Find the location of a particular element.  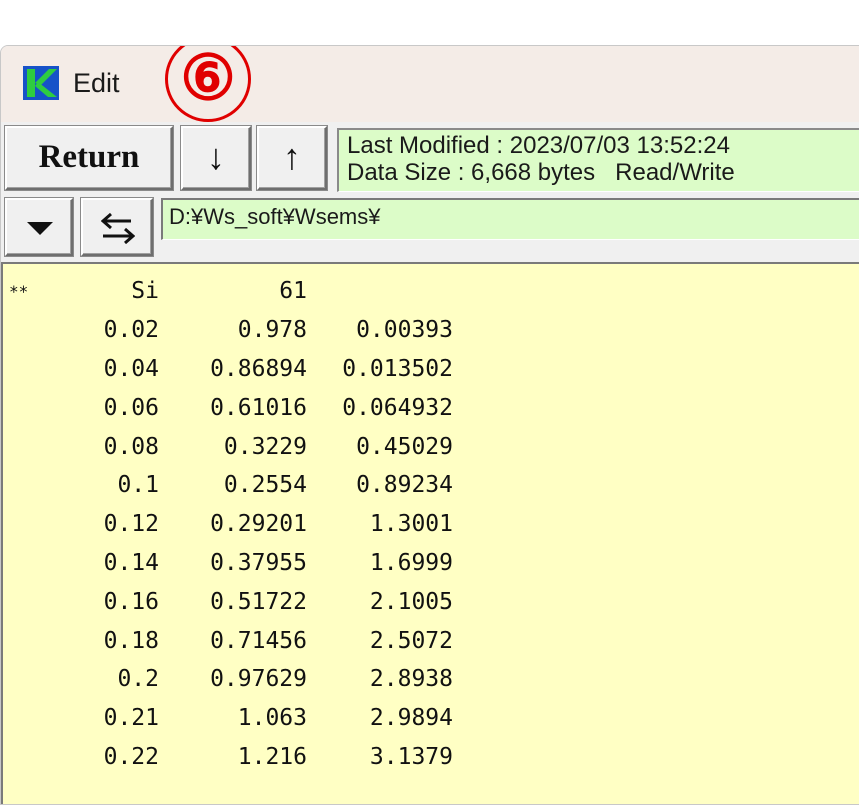

data-cell: 0.064932 is located at coordinates (397, 407).